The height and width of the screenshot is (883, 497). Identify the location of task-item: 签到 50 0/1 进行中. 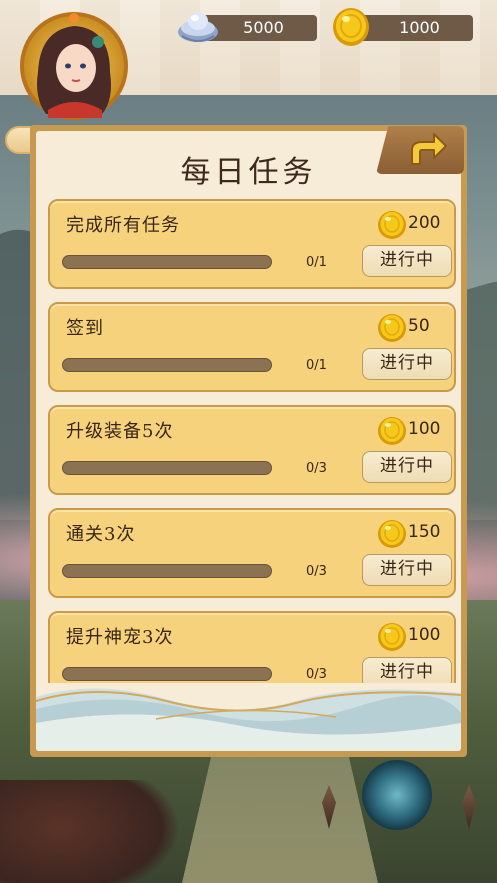
(252, 347).